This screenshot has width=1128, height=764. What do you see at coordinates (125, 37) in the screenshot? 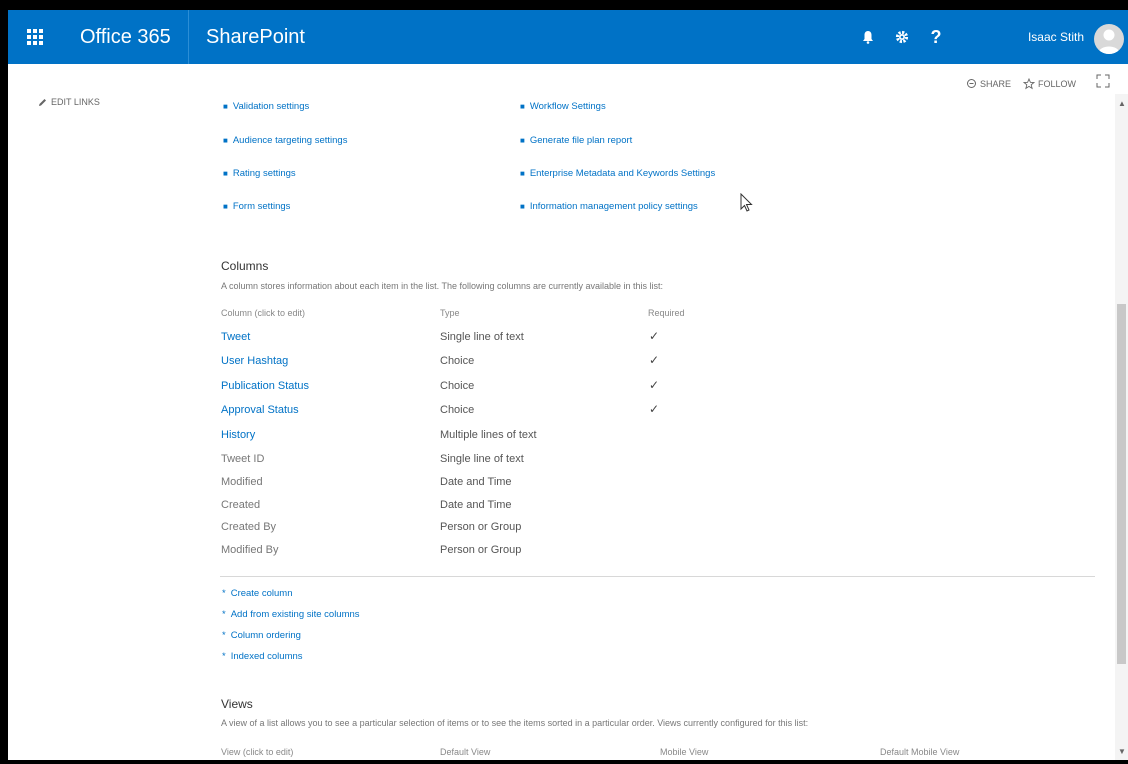
I see `office365-brand-link: Office 365` at bounding box center [125, 37].